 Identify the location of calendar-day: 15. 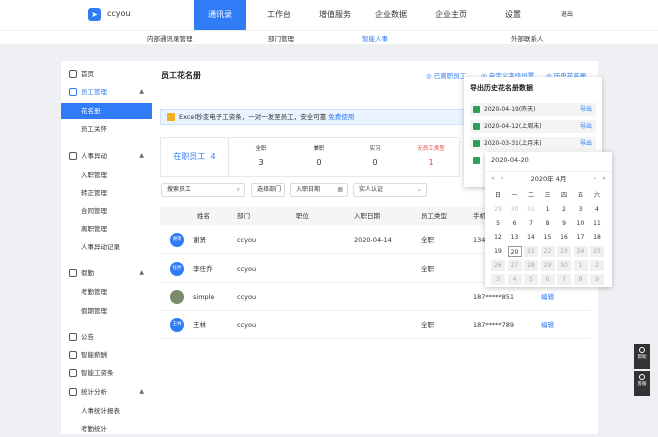
(548, 237).